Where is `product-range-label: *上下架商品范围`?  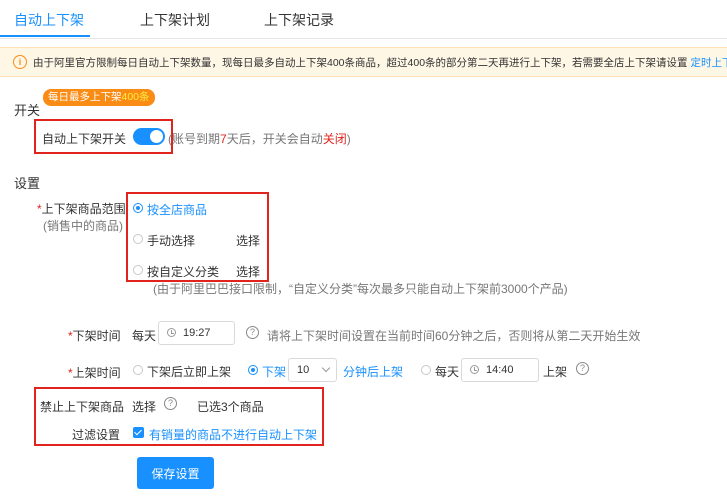 product-range-label: *上下架商品范围 is located at coordinates (81, 208).